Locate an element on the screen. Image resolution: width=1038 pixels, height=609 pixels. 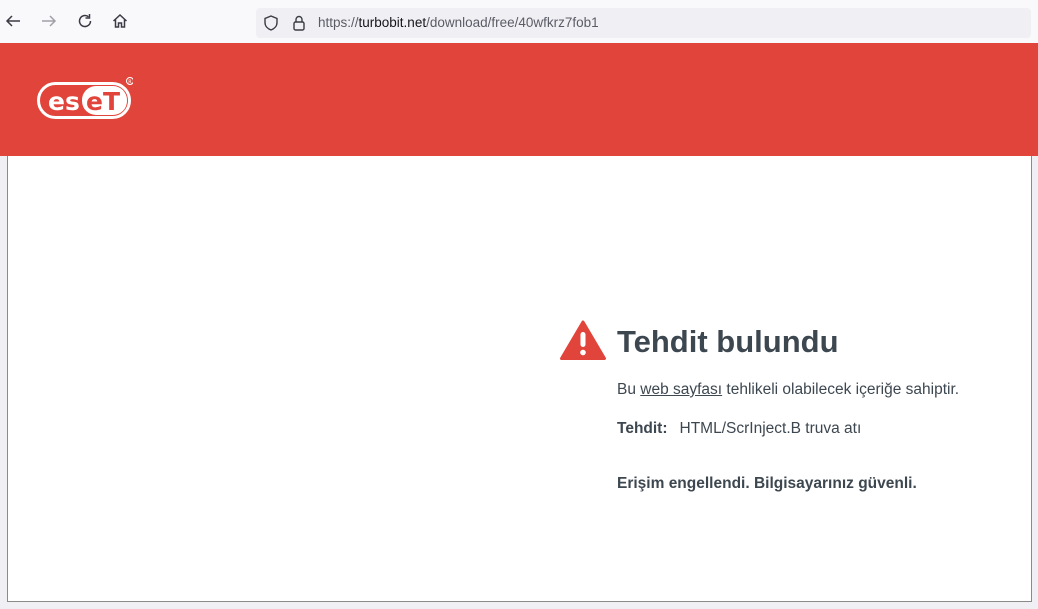
lock-icon is located at coordinates (299, 23).